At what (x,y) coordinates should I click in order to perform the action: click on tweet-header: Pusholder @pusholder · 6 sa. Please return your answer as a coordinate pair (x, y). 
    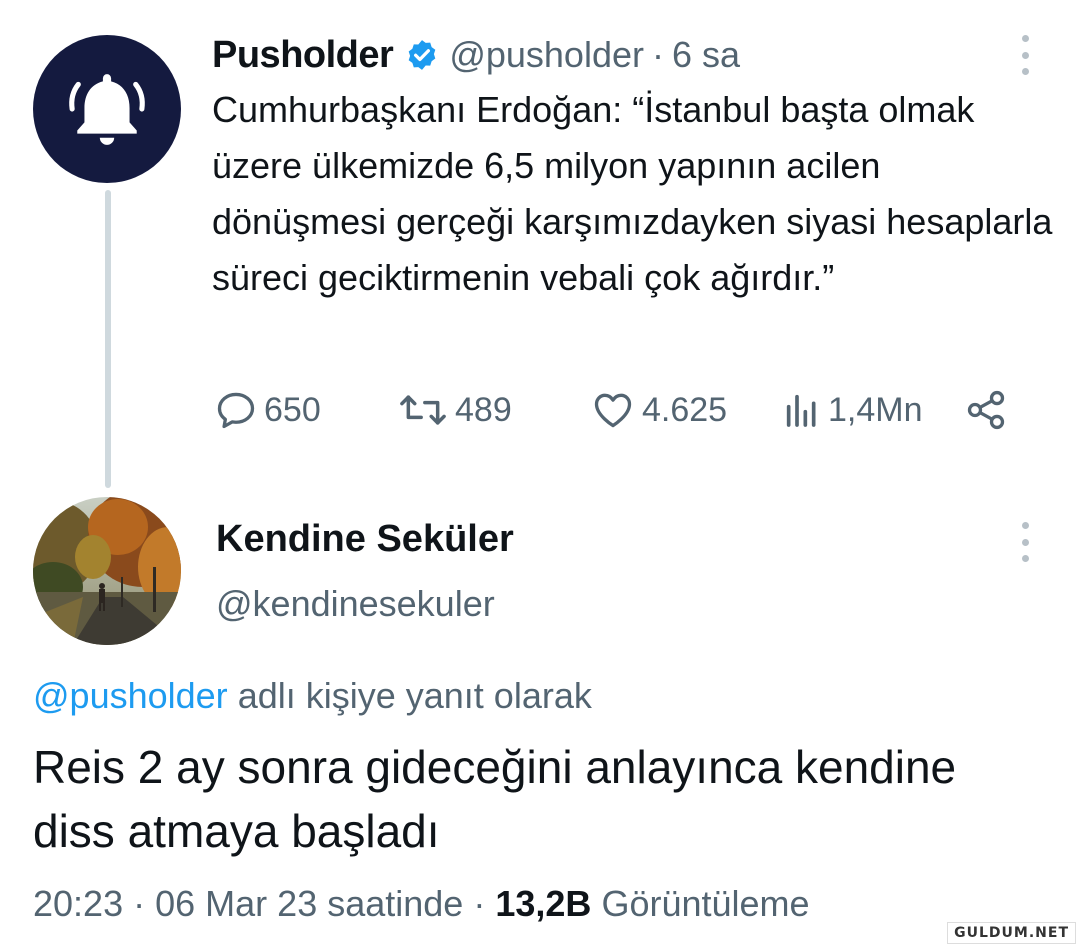
    Looking at the image, I should click on (476, 55).